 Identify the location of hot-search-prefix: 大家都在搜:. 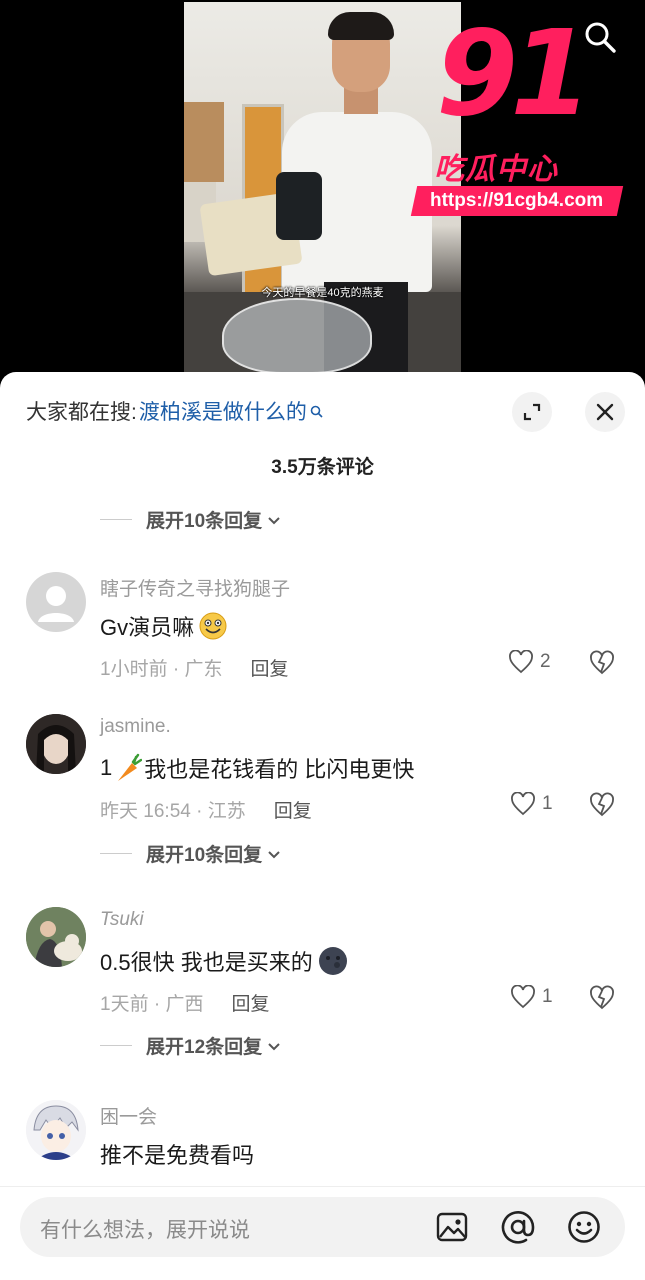
(81, 412).